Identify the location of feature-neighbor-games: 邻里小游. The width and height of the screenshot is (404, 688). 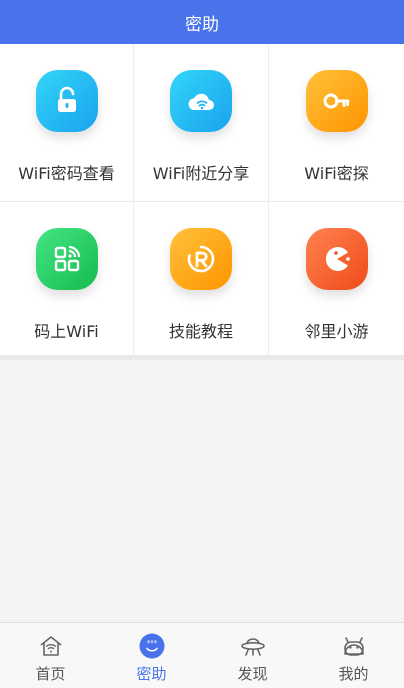
(336, 281).